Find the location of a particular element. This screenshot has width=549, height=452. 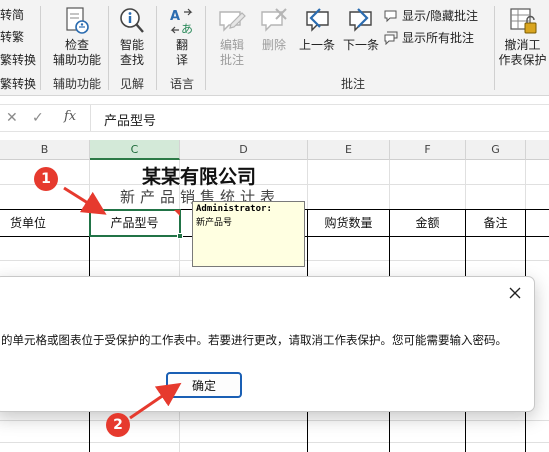

unprotect-sheet-button: 撤消工 作表保护 is located at coordinates (522, 37).